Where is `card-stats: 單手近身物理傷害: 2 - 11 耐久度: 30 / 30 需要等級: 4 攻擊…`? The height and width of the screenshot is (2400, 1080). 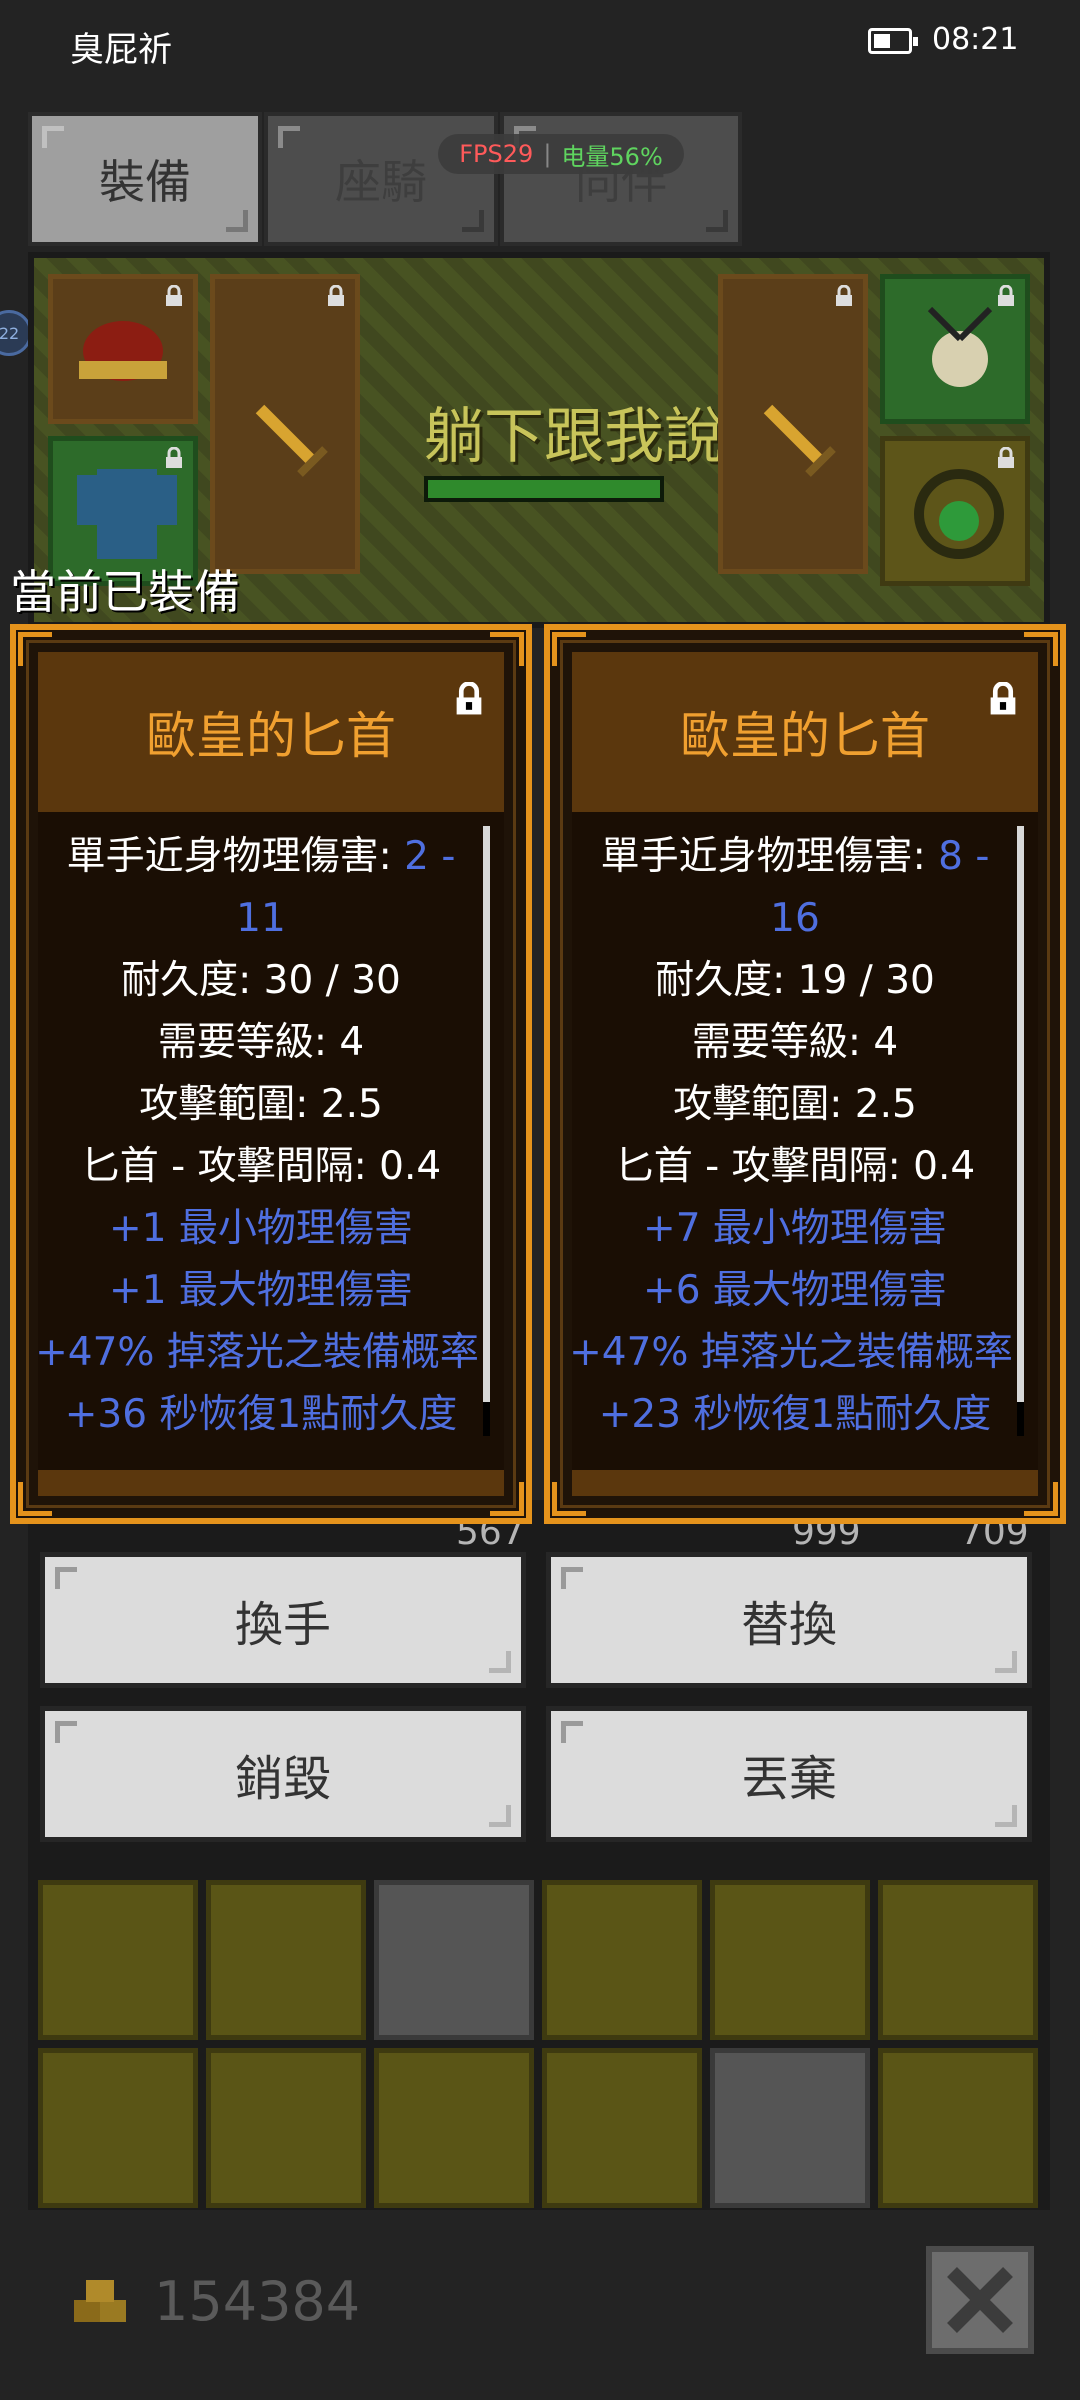
card-stats: 單手近身物理傷害: 2 - 11 耐久度: 30 / 30 需要等級: 4 攻擊… is located at coordinates (269, 1142).